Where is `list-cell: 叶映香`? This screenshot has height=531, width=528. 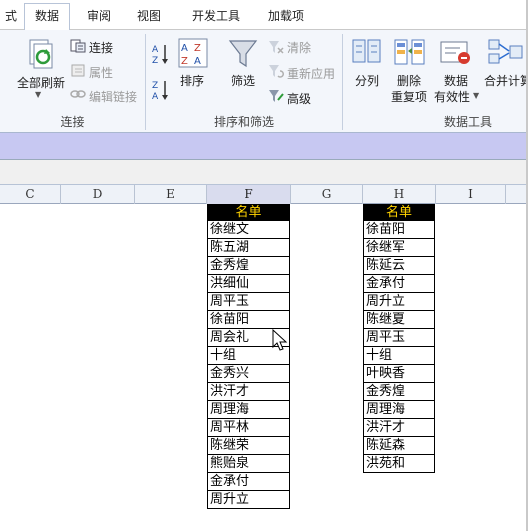
list-cell: 叶映香 is located at coordinates (399, 374).